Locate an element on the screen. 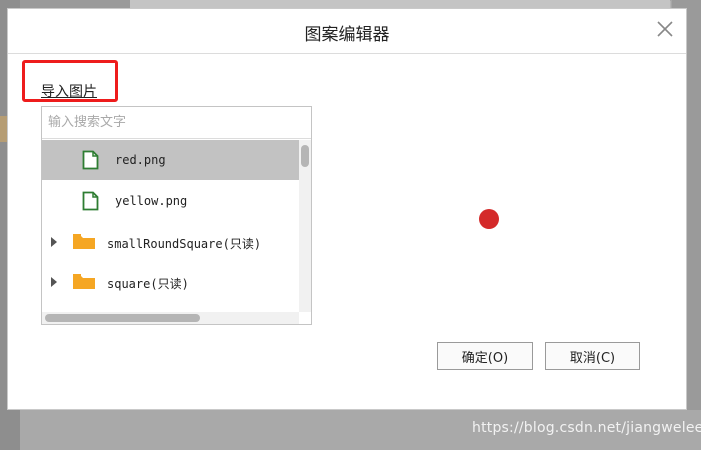 The image size is (701, 450). list-item-yellow-png: yellow.png is located at coordinates (170, 201).